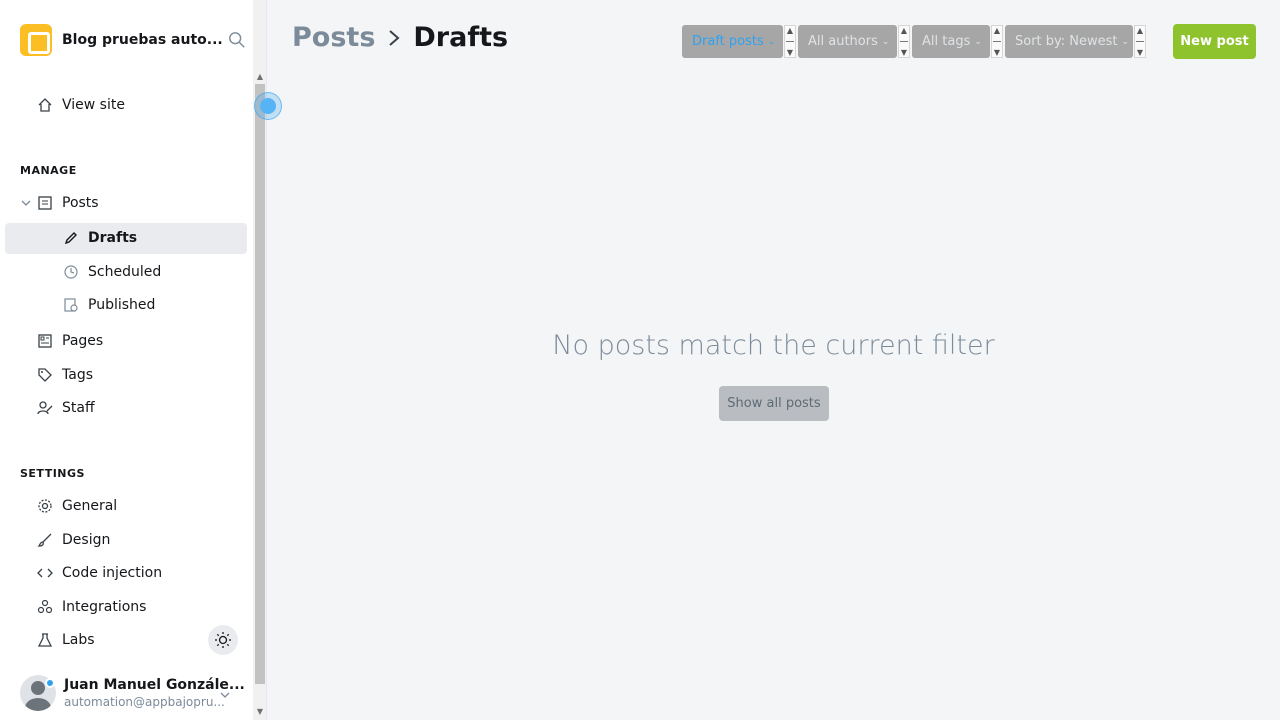 This screenshot has height=720, width=1280. I want to click on sidebar-item-code-injection: Code injection, so click(99, 573).